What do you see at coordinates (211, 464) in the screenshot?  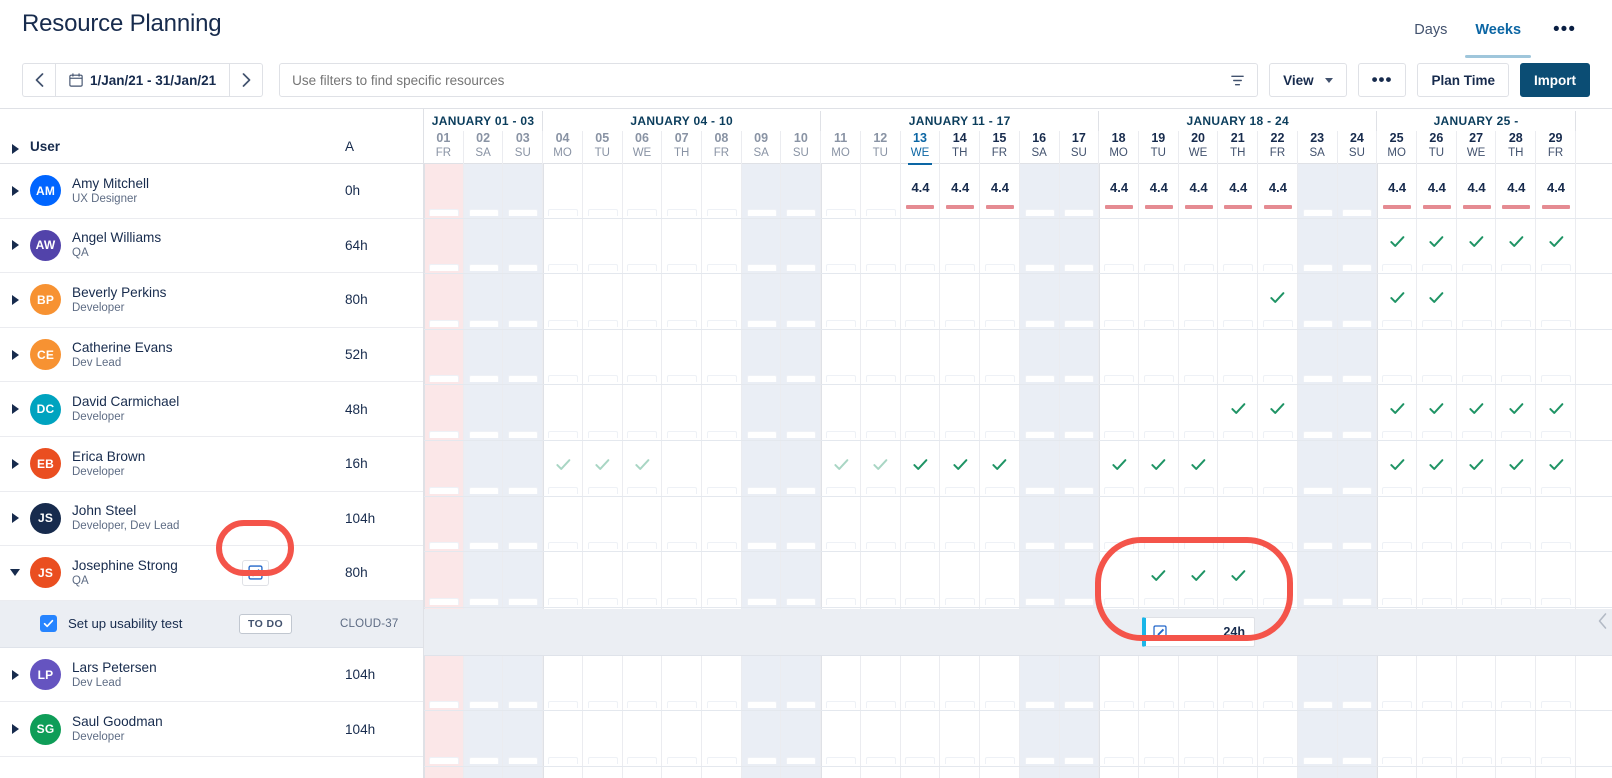 I see `resource-row: EB Erica Brown Developer 16h` at bounding box center [211, 464].